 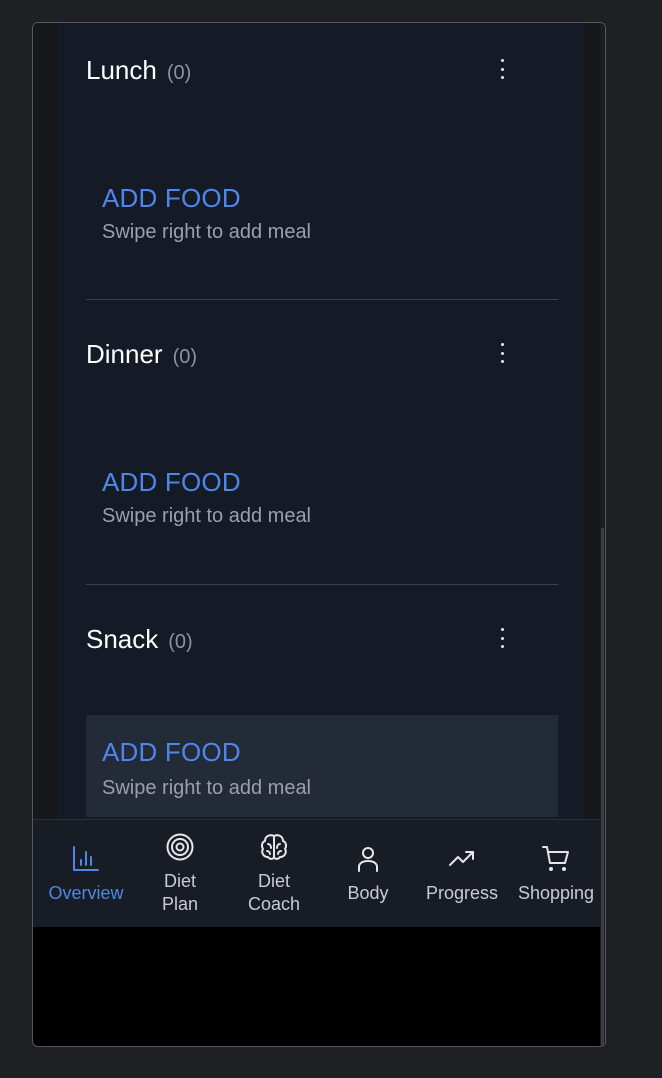 I want to click on tab-label: Shopping, so click(x=556, y=893).